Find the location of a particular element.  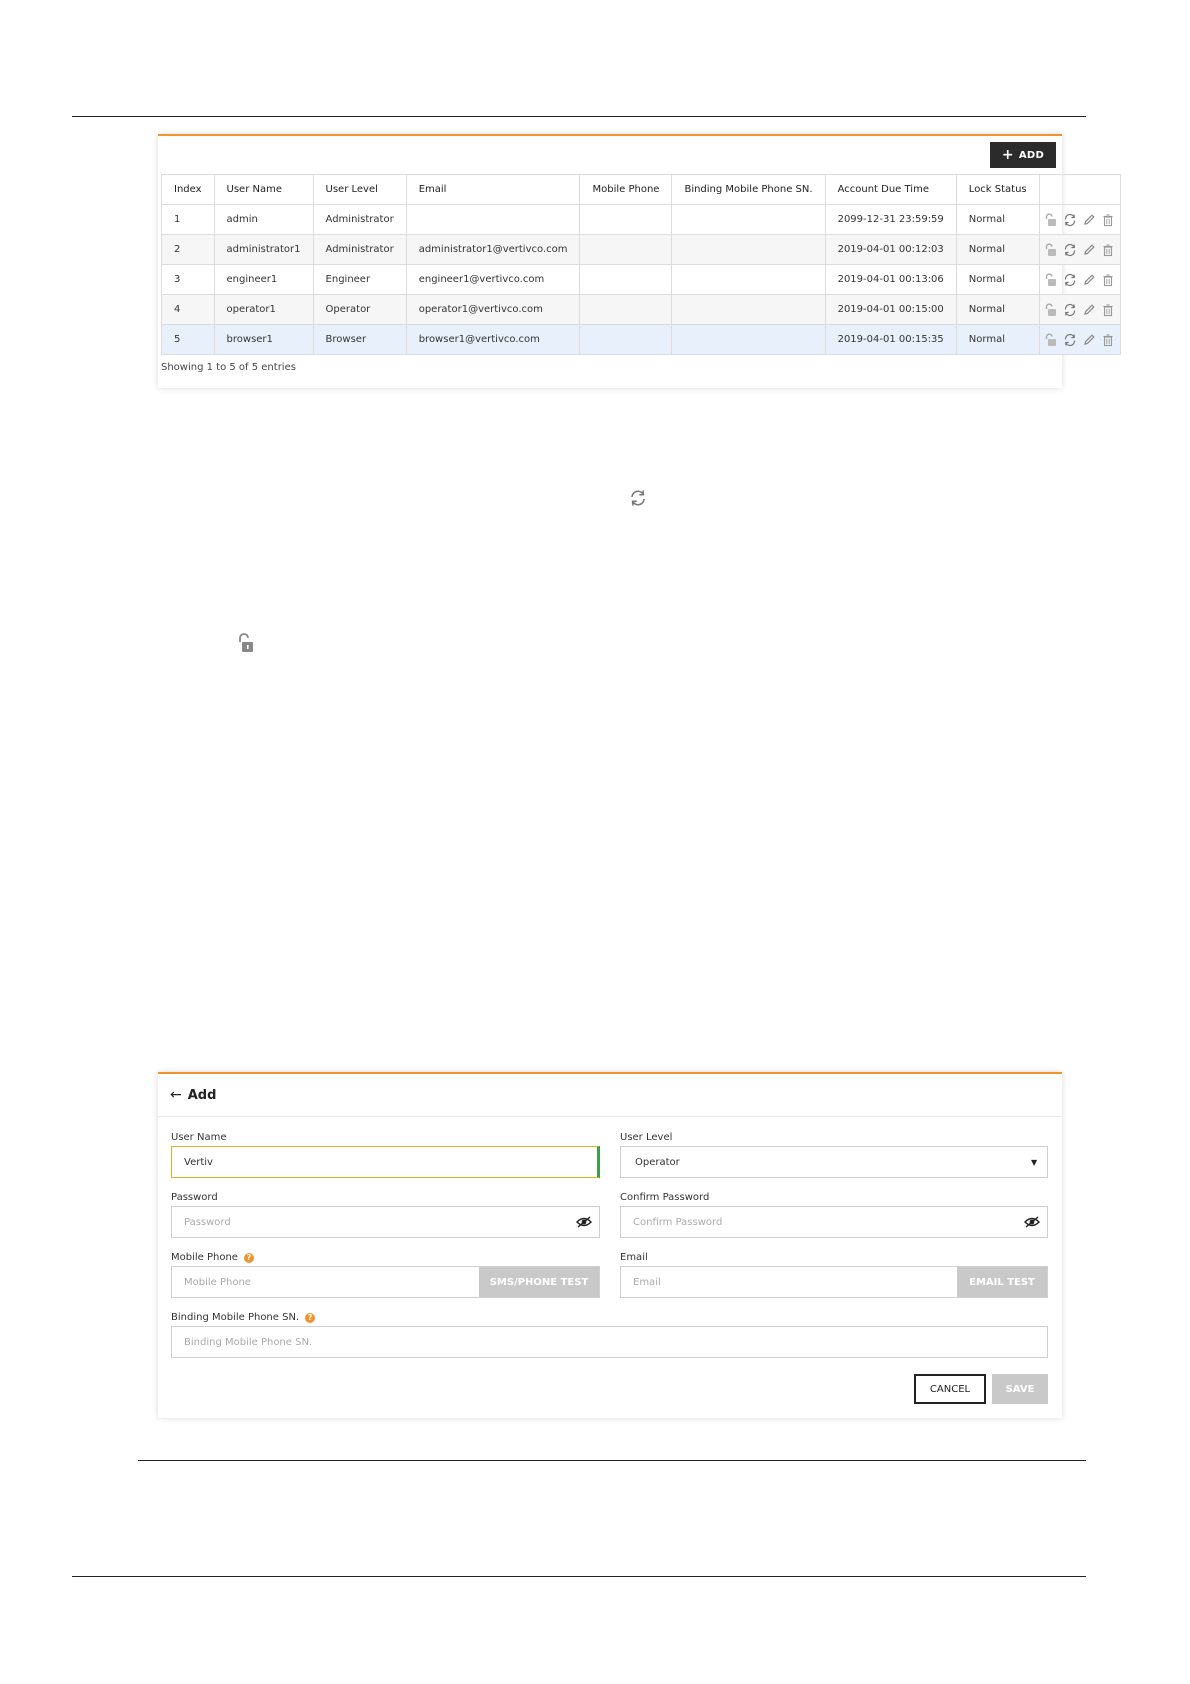

col-mobile-phone: Mobile Phone is located at coordinates (626, 189).